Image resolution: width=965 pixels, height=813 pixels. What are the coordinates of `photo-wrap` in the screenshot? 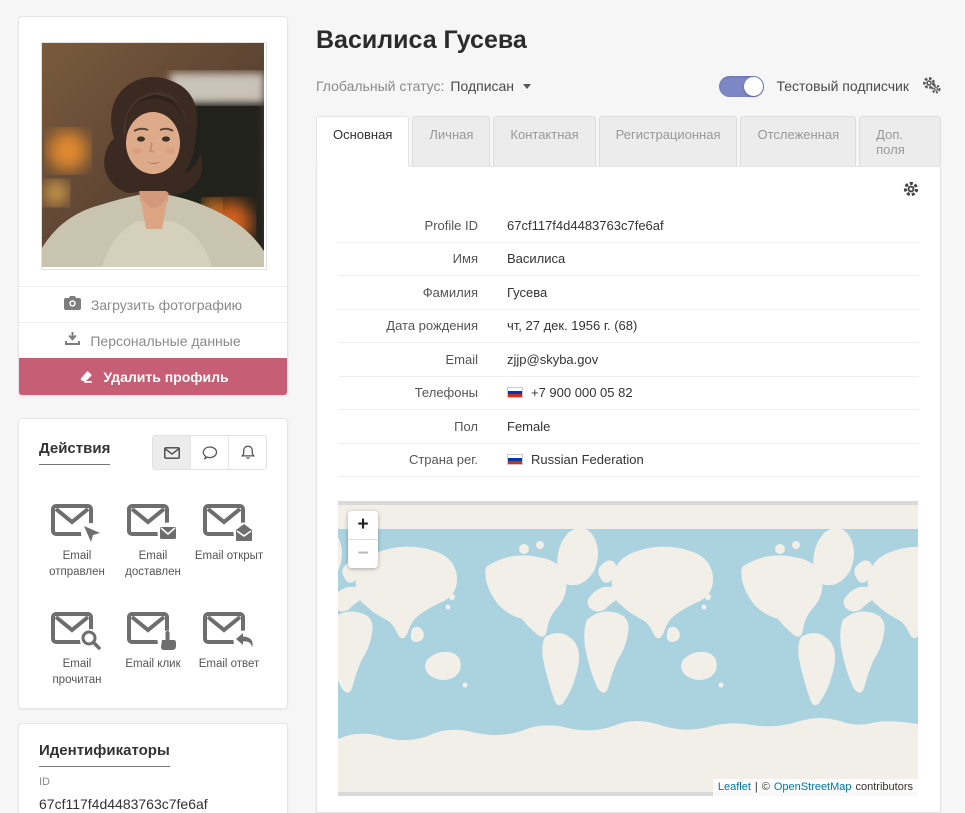 It's located at (153, 151).